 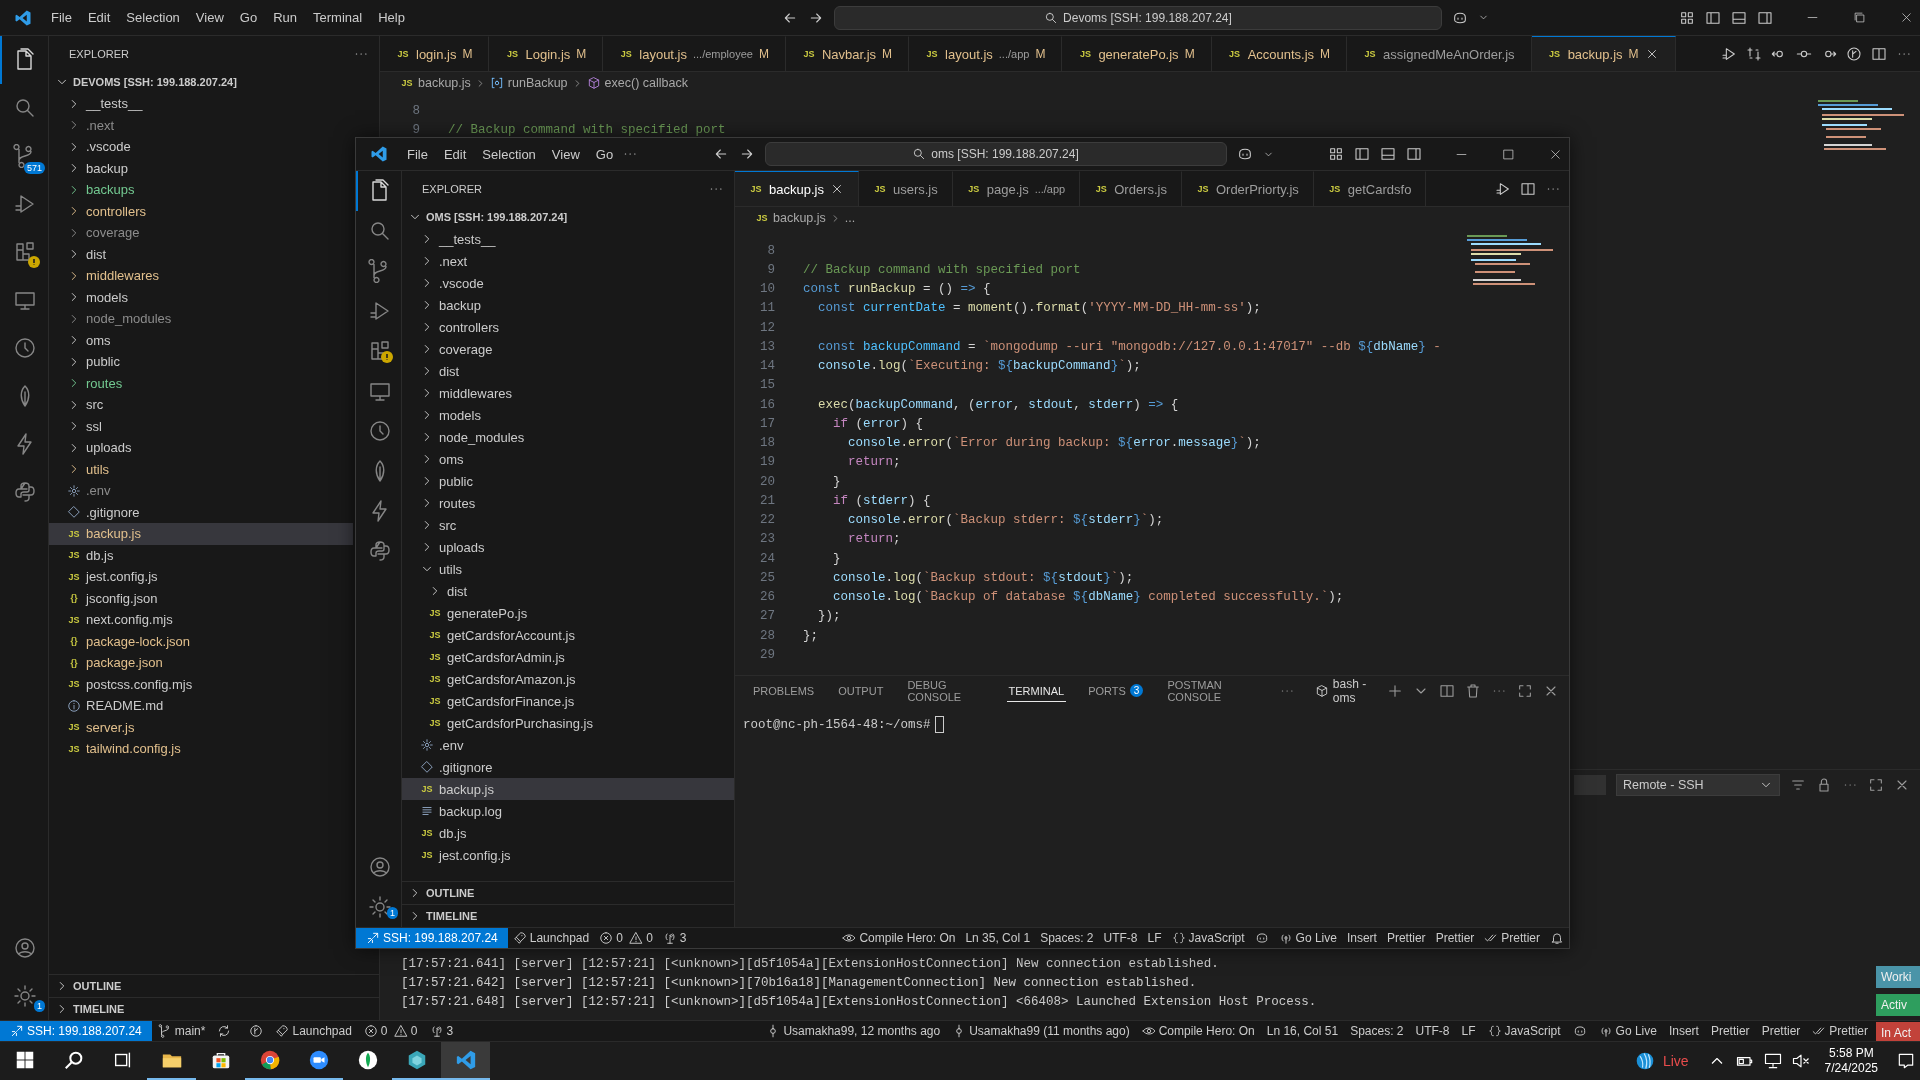 What do you see at coordinates (391, 17) in the screenshot?
I see `menu-item: Help` at bounding box center [391, 17].